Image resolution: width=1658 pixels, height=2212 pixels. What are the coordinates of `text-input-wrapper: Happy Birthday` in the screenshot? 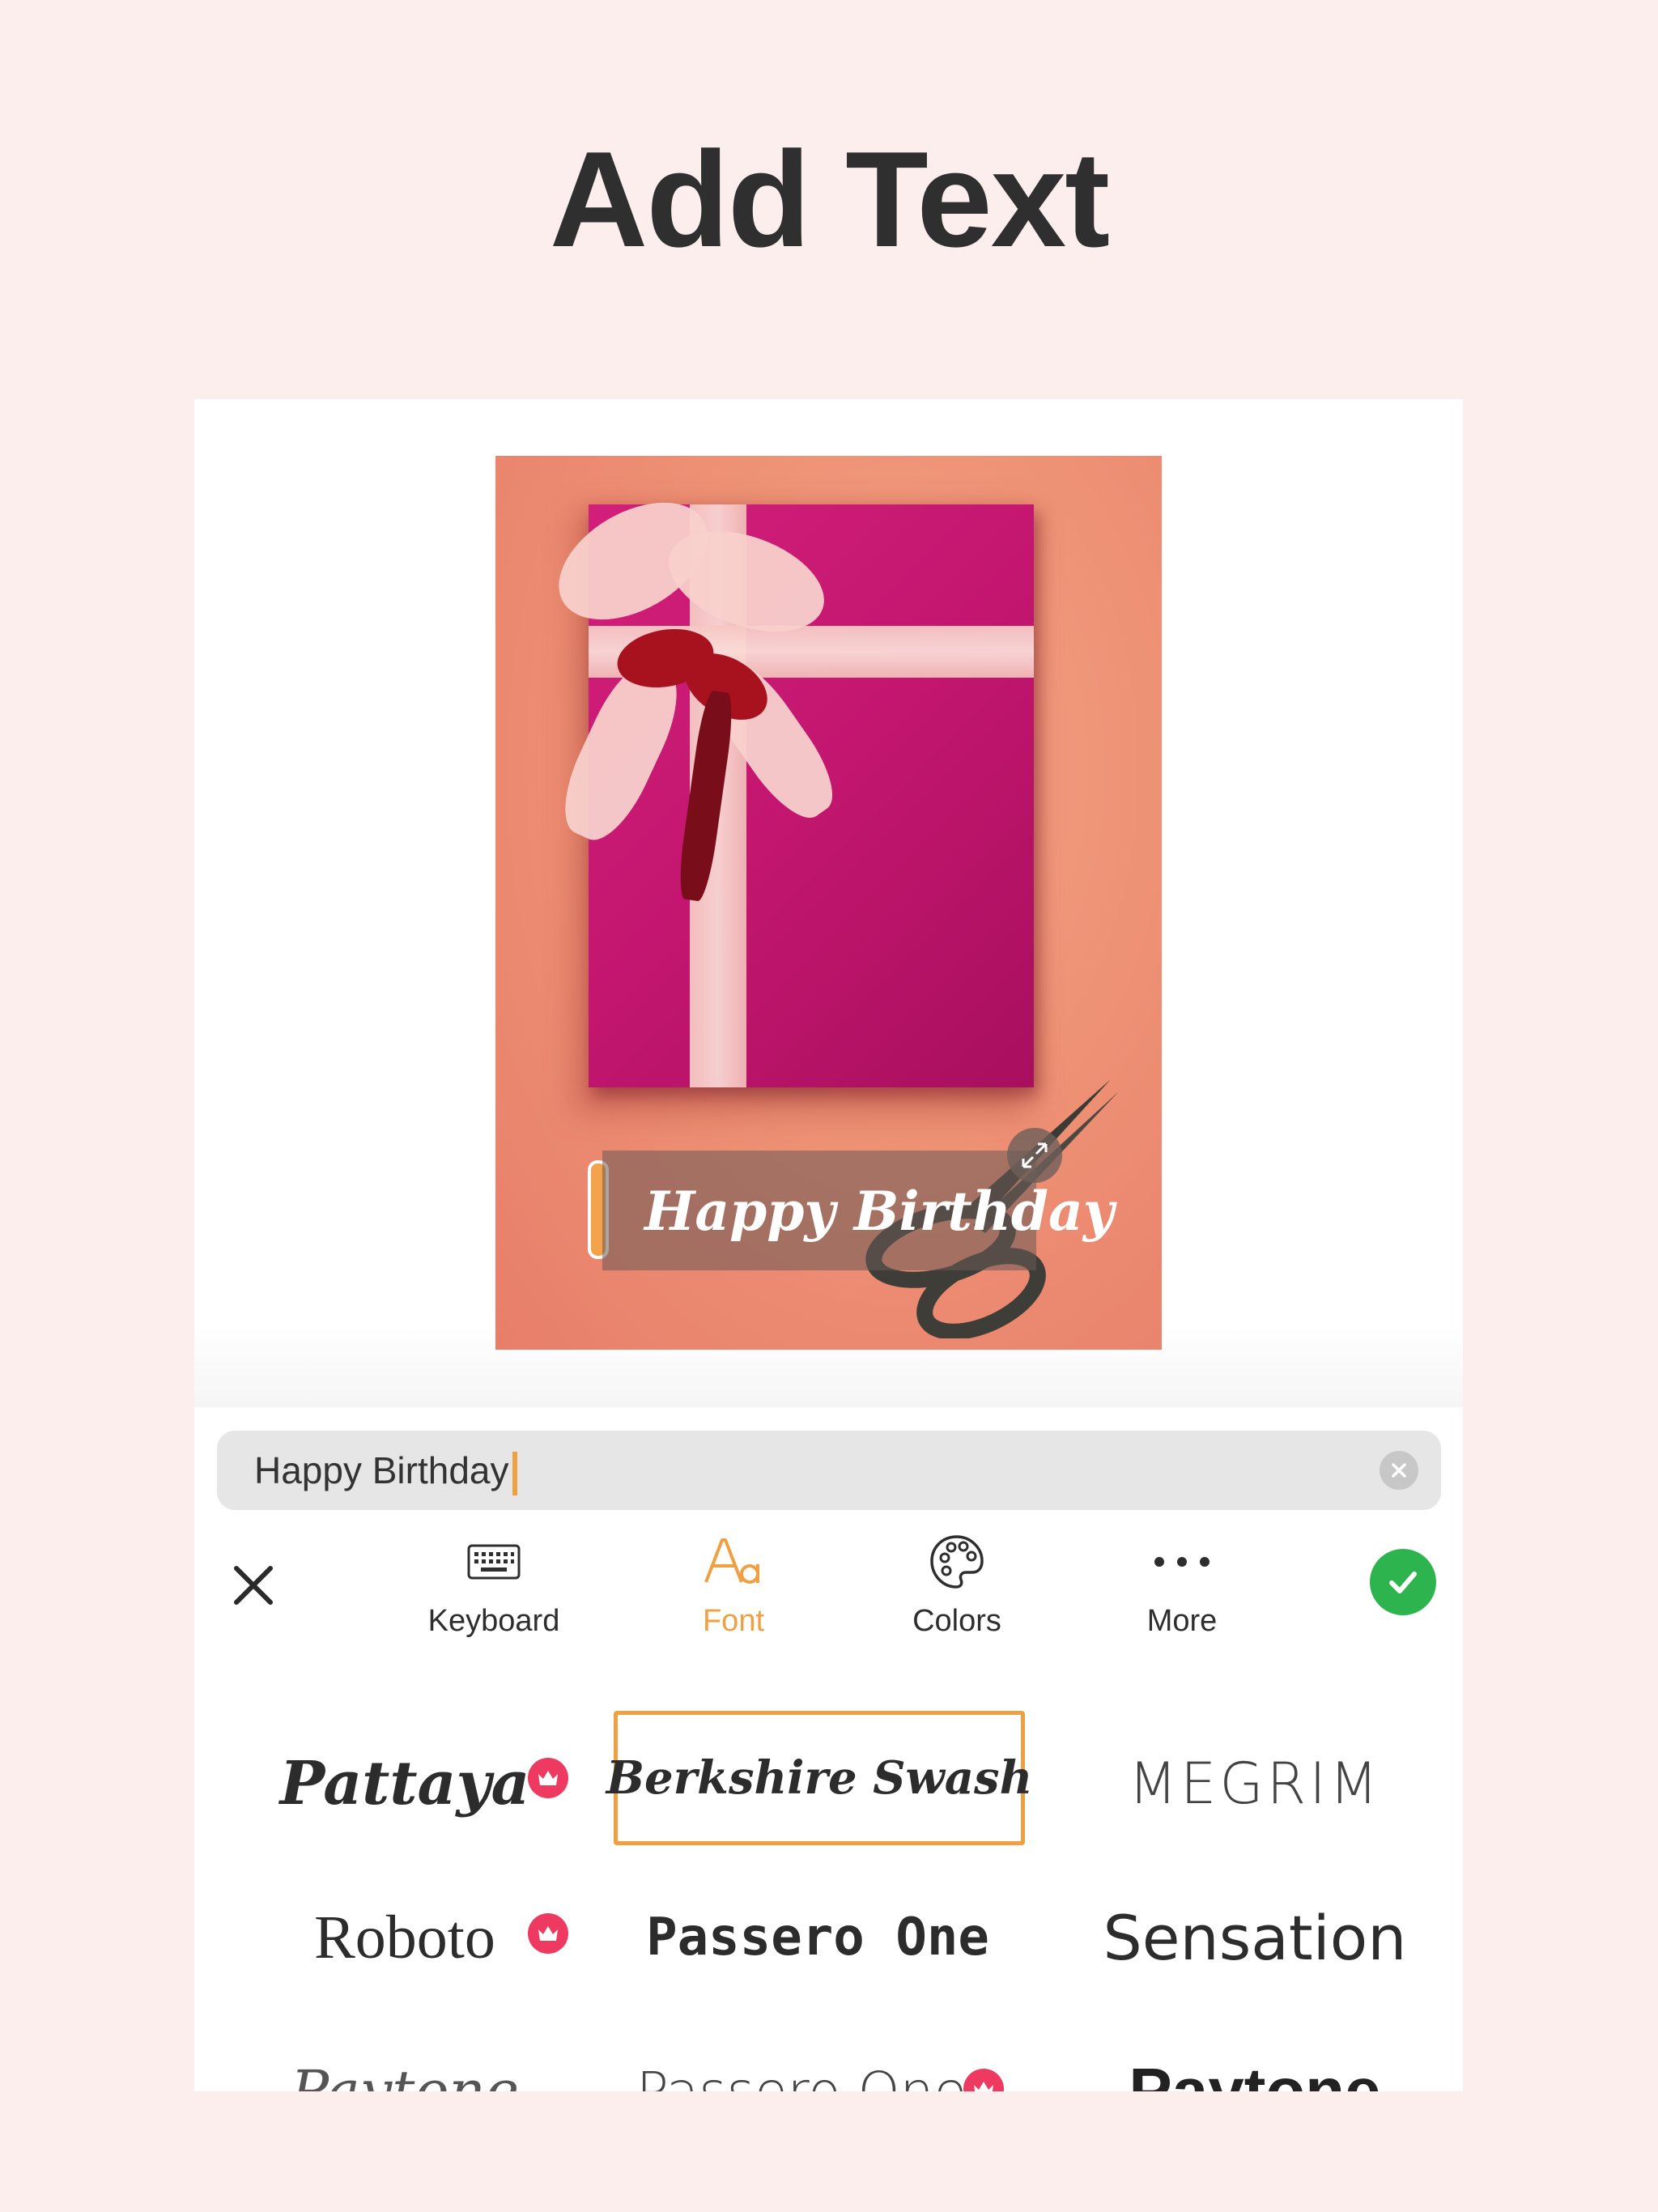 It's located at (385, 1472).